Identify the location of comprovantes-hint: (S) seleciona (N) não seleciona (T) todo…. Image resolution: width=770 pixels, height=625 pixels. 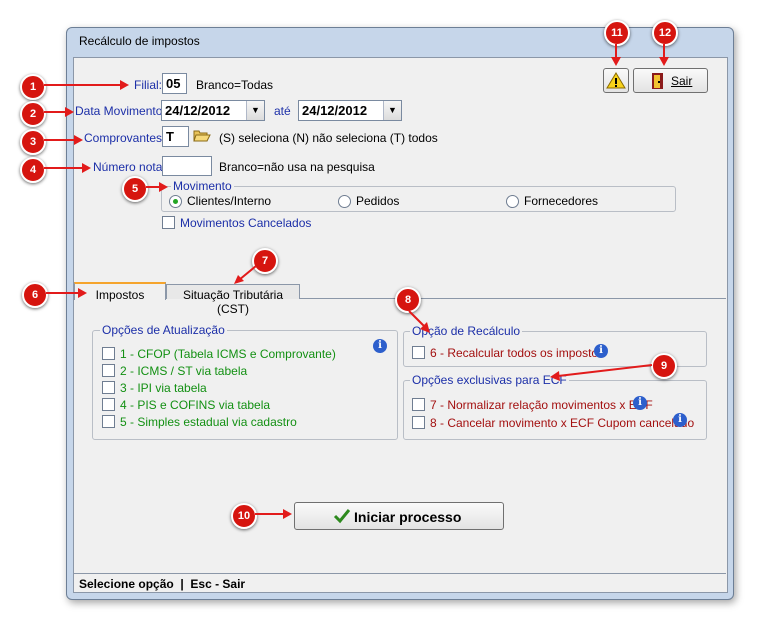
(328, 138).